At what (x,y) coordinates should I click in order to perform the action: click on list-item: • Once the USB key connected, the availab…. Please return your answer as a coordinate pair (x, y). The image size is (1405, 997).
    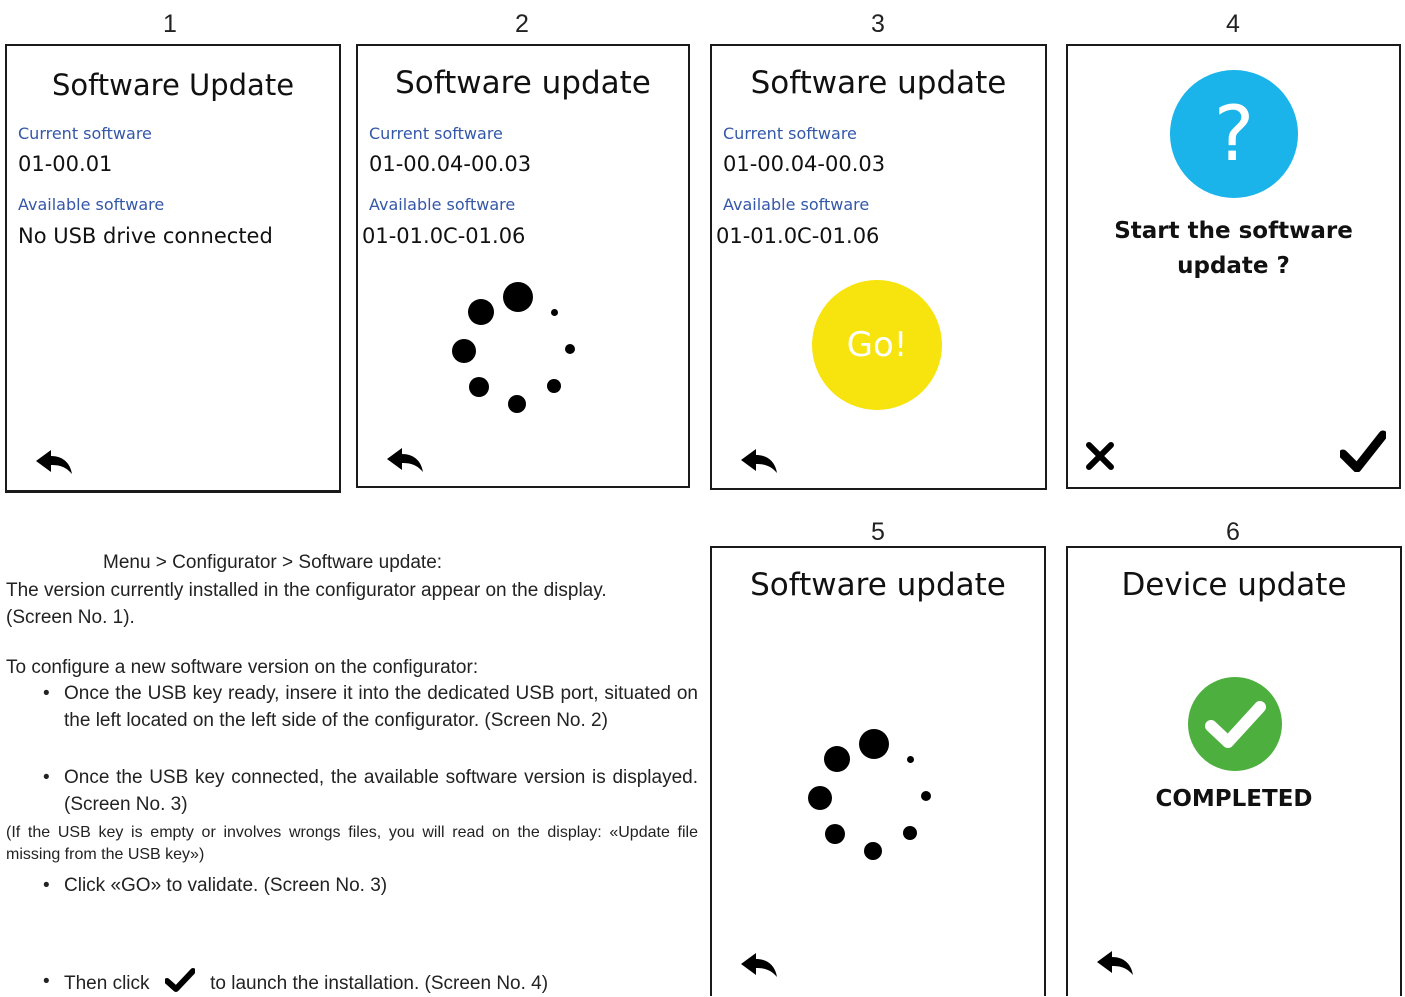
    Looking at the image, I should click on (370, 791).